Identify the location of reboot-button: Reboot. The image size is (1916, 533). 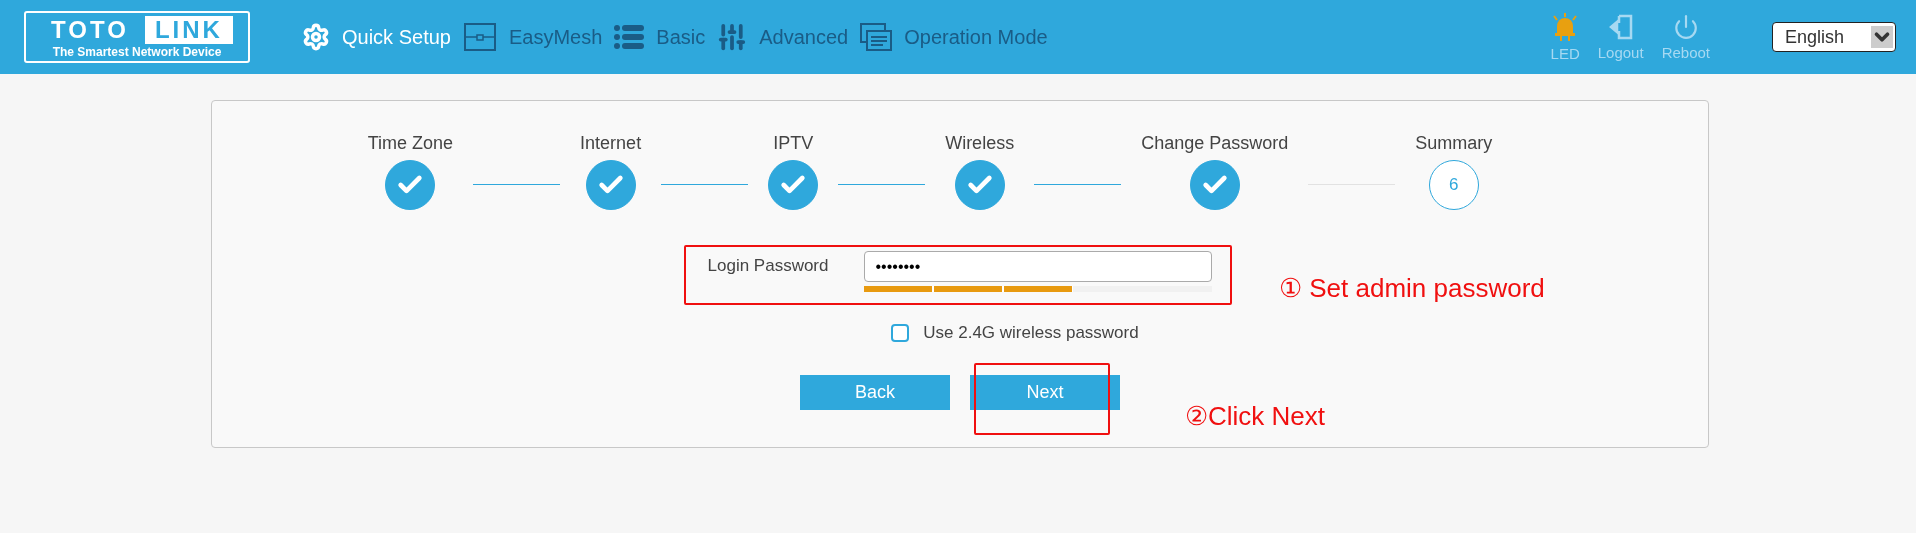
(1685, 37).